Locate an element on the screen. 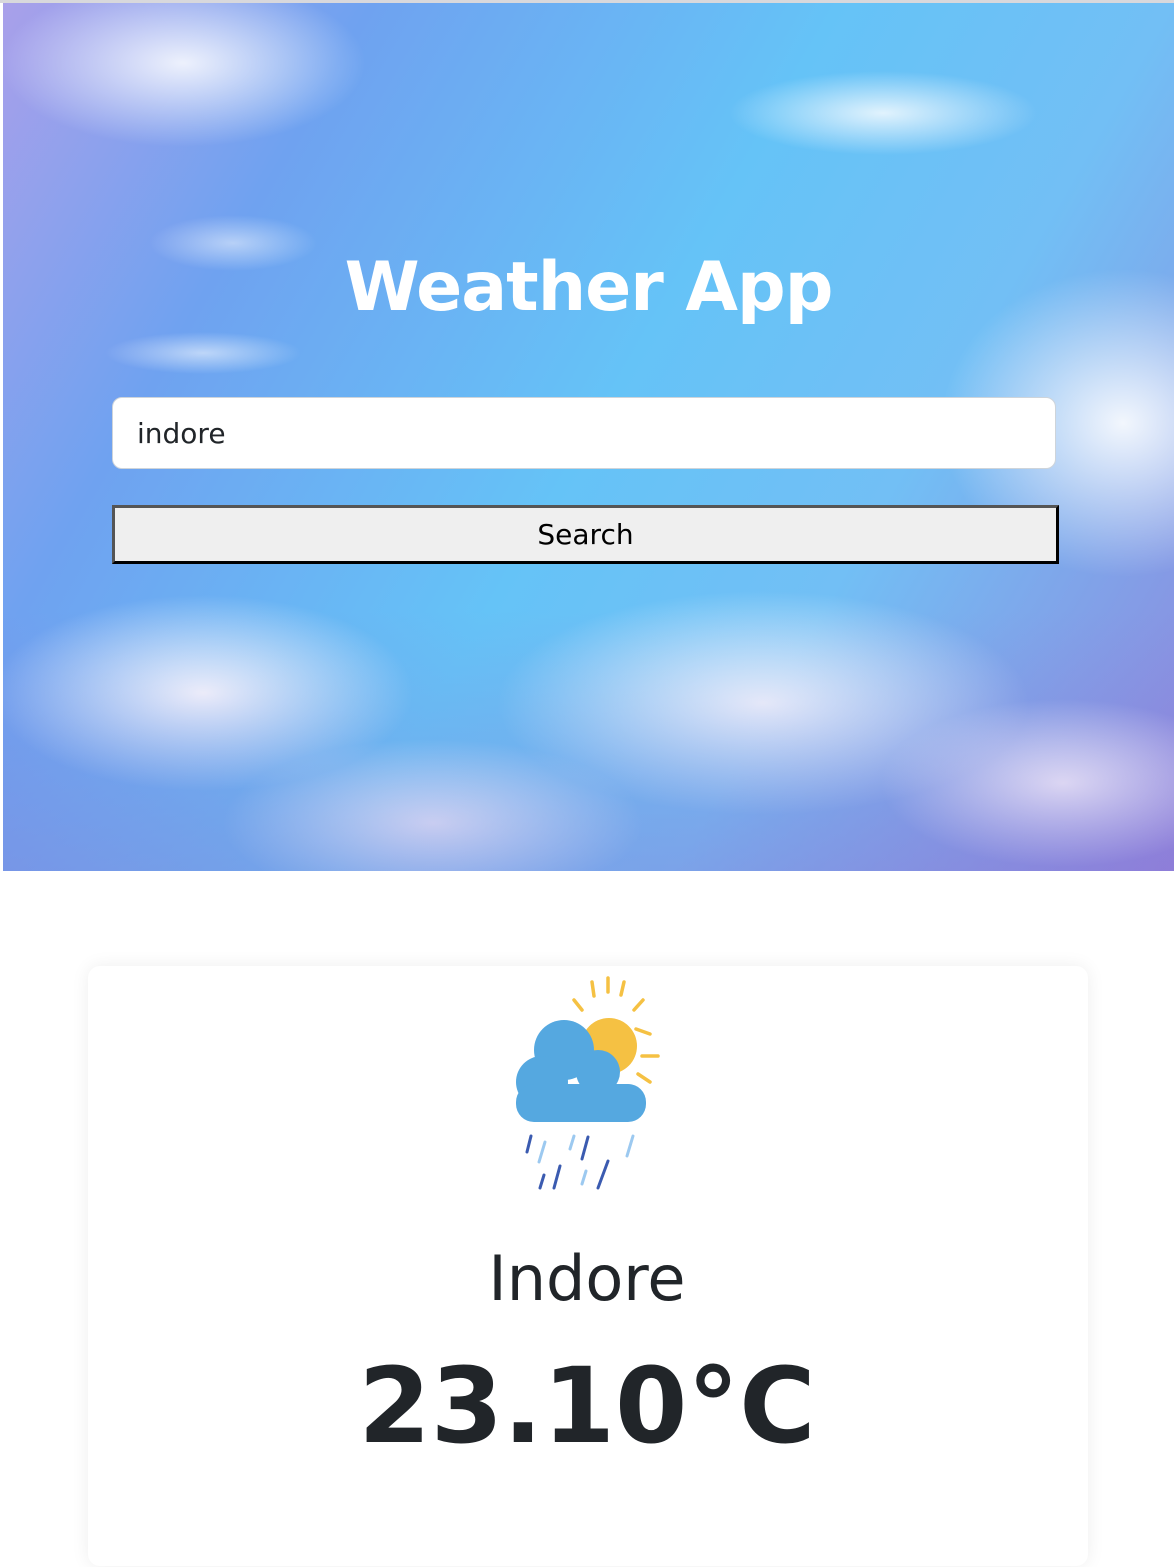 This screenshot has height=1567, width=1174. cloud-sun-rain-icon is located at coordinates (588, 1085).